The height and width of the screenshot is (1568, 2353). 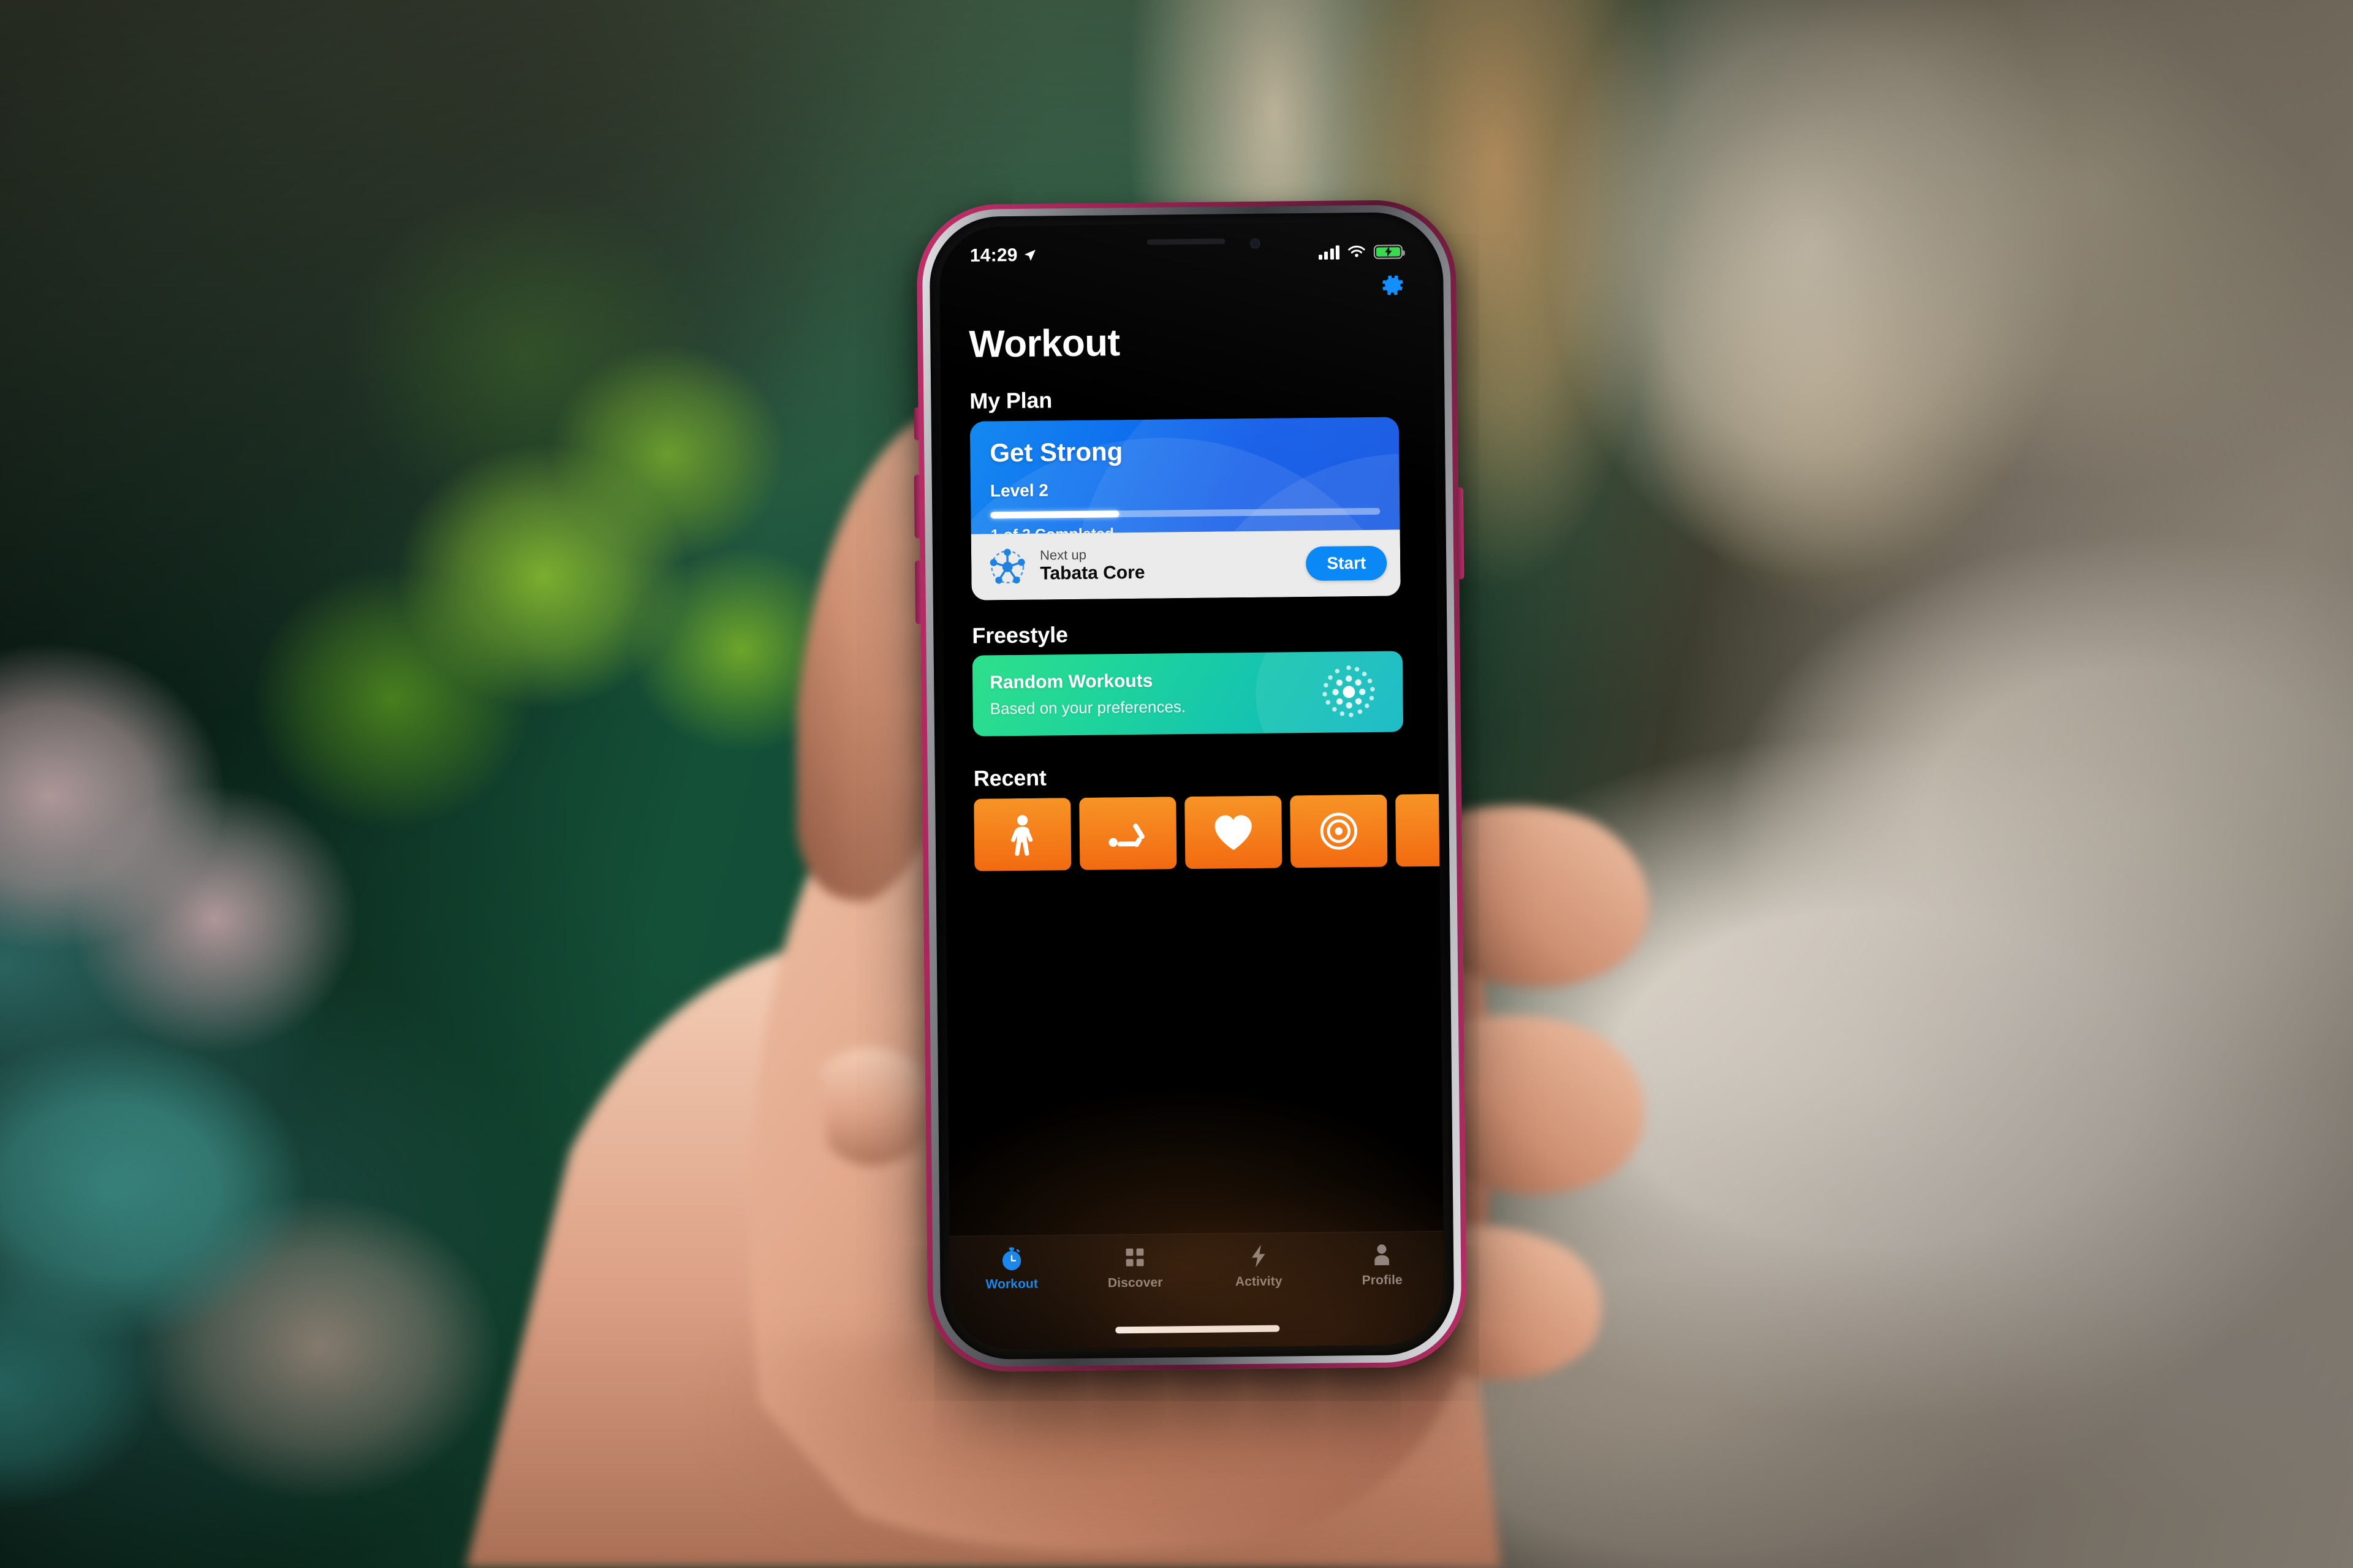 I want to click on settings-button, so click(x=1392, y=285).